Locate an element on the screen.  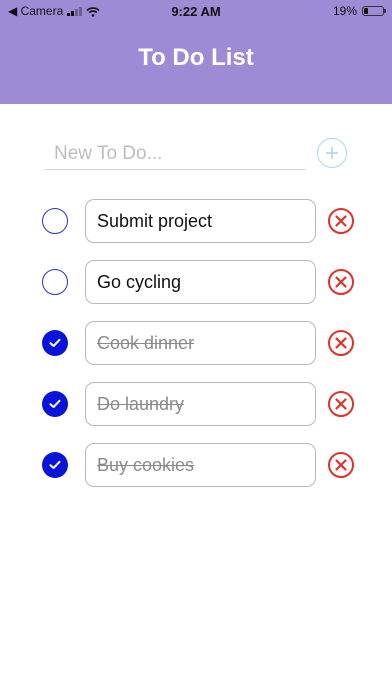
todo-item: Go cycling is located at coordinates (196, 282).